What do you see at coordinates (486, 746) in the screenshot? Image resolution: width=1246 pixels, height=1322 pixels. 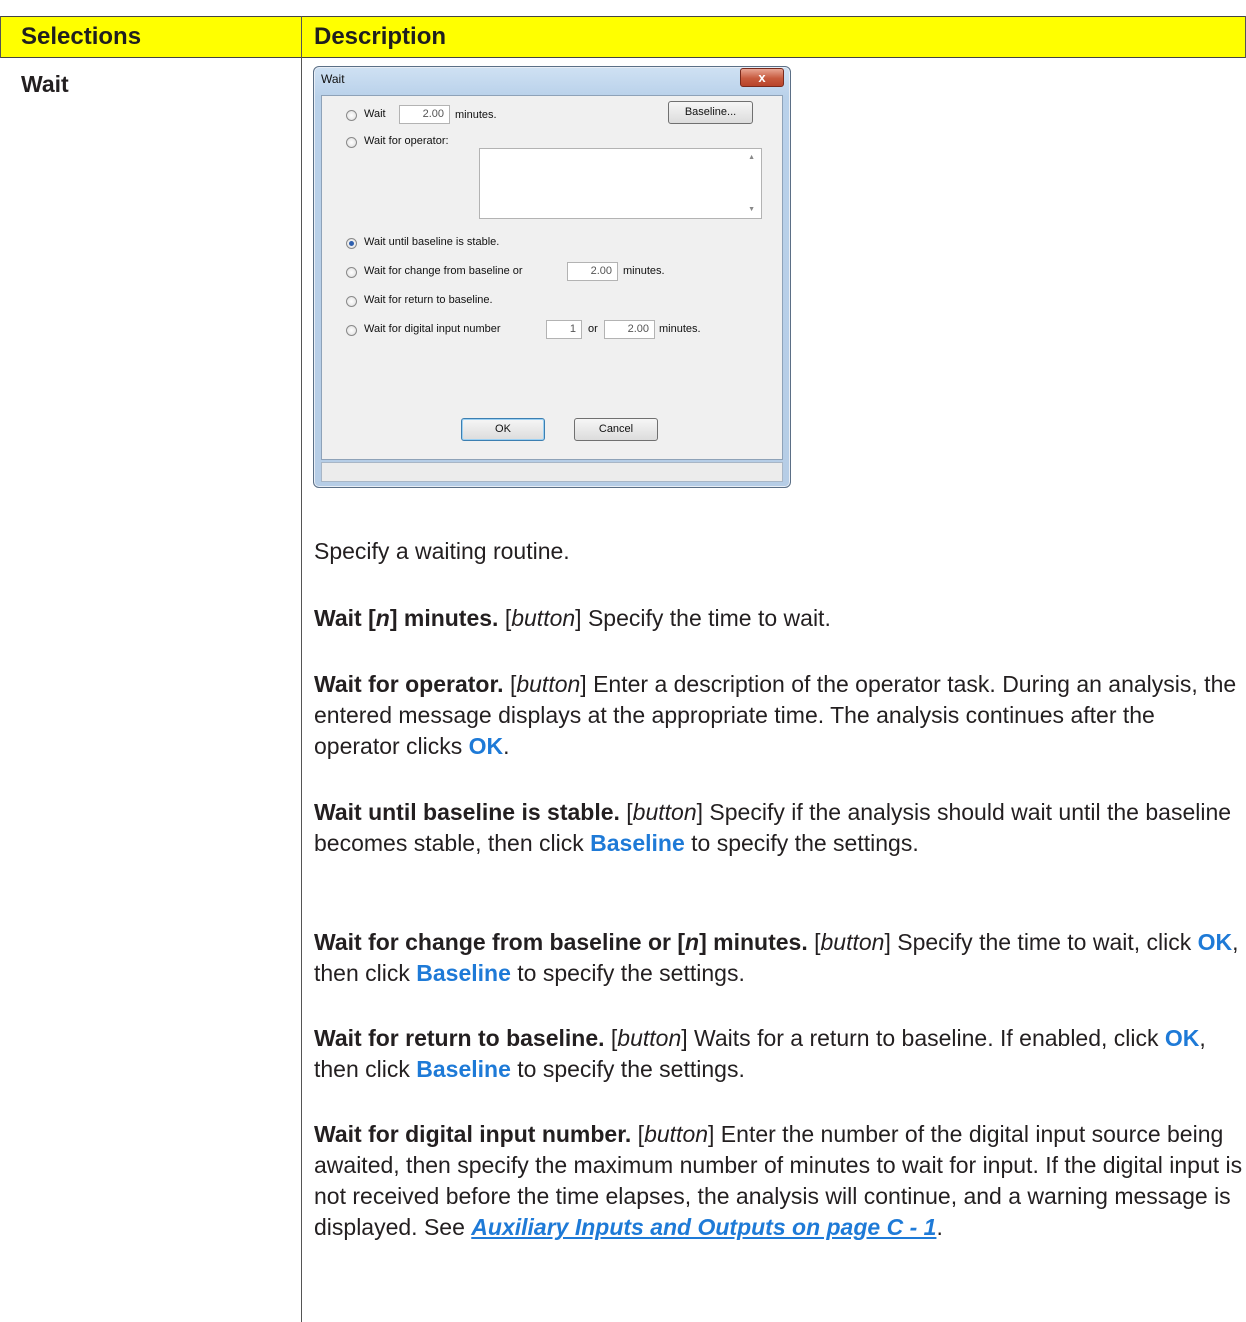 I see `ok-link: OK` at bounding box center [486, 746].